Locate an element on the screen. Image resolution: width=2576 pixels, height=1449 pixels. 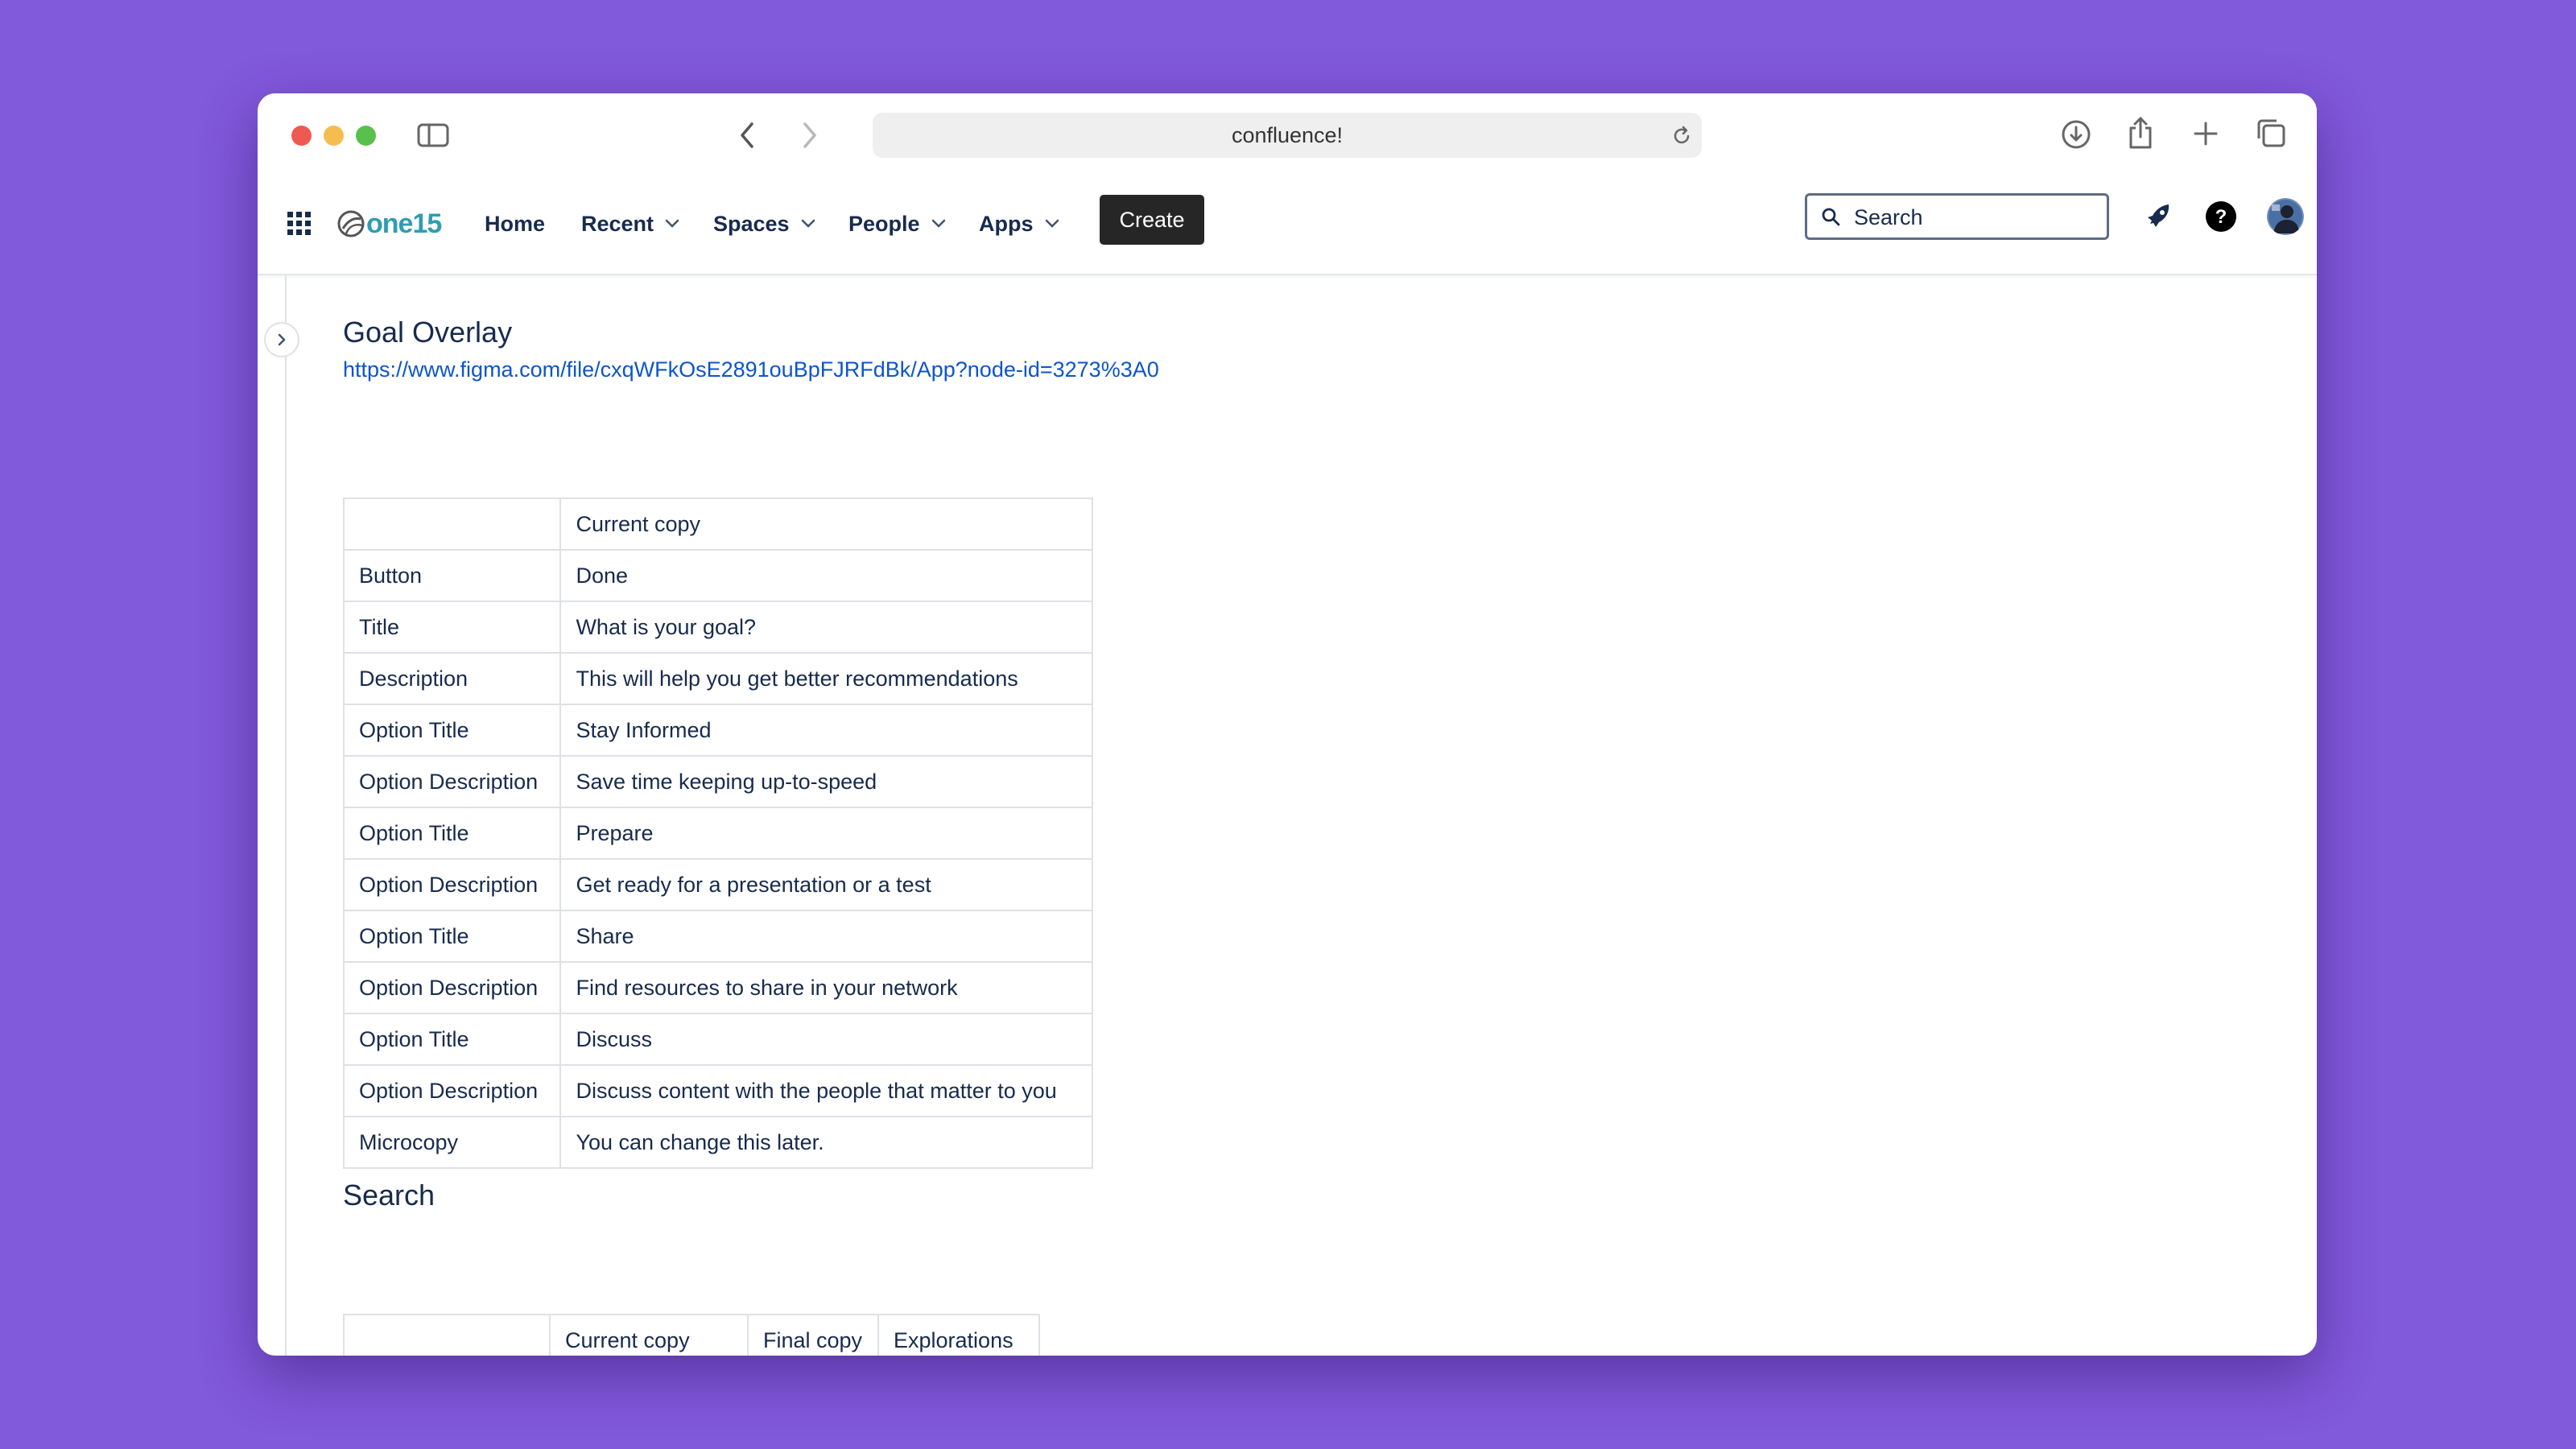
minimize-window-button is located at coordinates (334, 136).